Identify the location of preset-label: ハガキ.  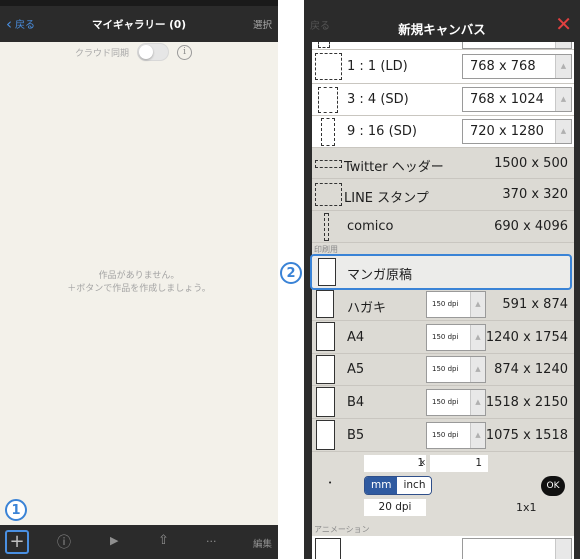
(367, 308).